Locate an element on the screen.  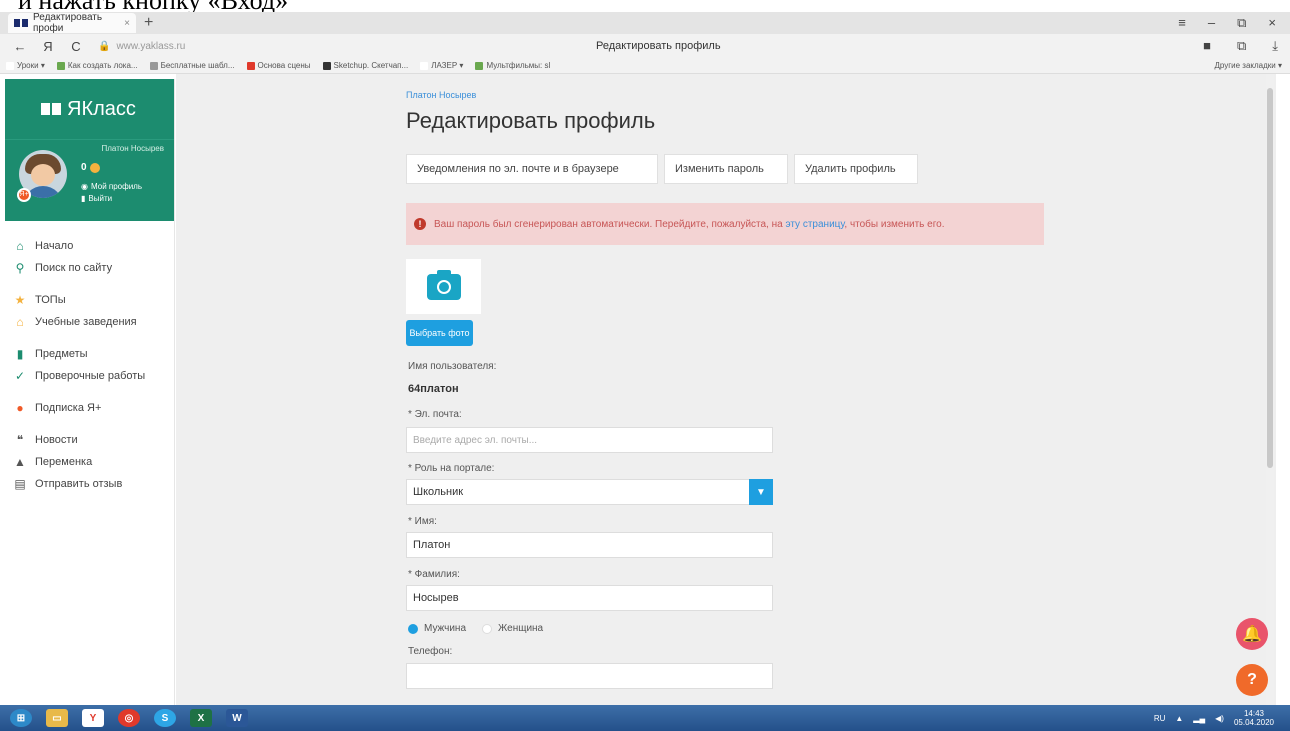
my-profile-link: ◉ Мой профиль is located at coordinates (111, 186).